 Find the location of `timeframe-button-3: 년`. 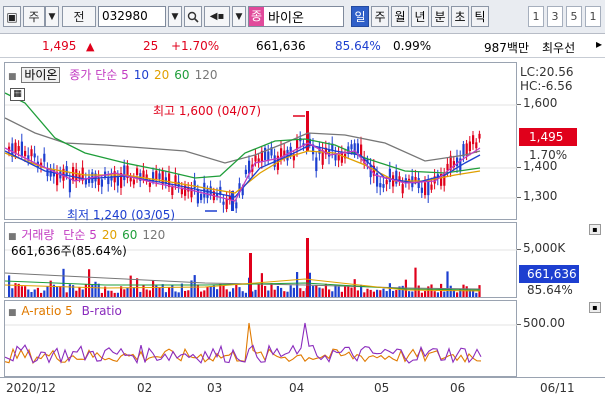

timeframe-button-3: 년 is located at coordinates (420, 16).